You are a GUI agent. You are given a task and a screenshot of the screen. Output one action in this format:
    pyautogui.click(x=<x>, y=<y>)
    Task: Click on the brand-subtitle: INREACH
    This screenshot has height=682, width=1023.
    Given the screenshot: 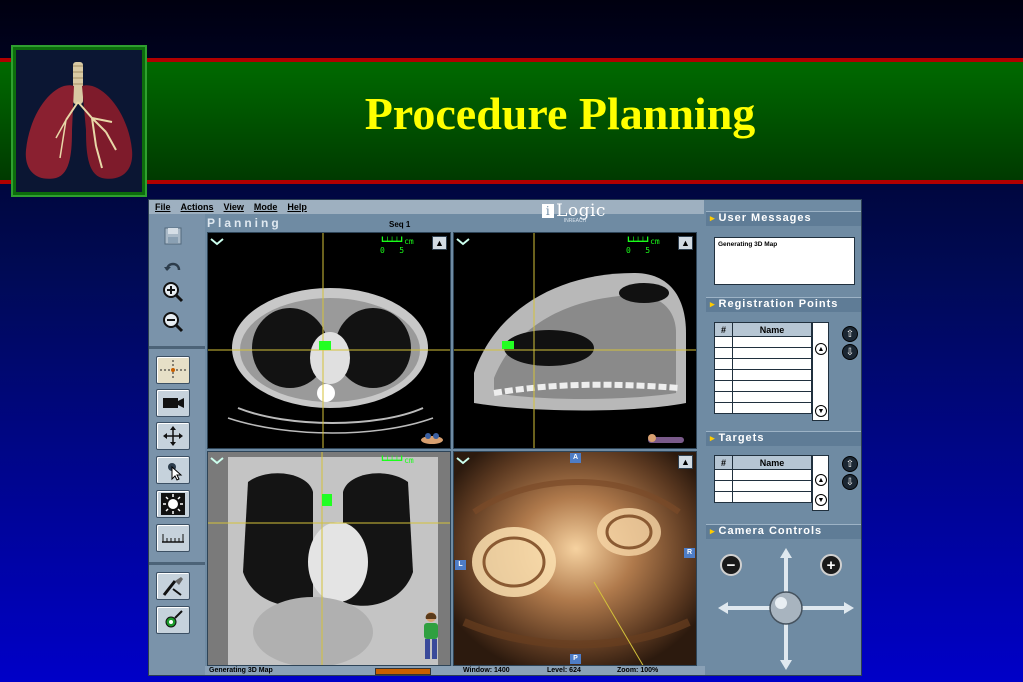 What is the action you would take?
    pyautogui.click(x=575, y=221)
    